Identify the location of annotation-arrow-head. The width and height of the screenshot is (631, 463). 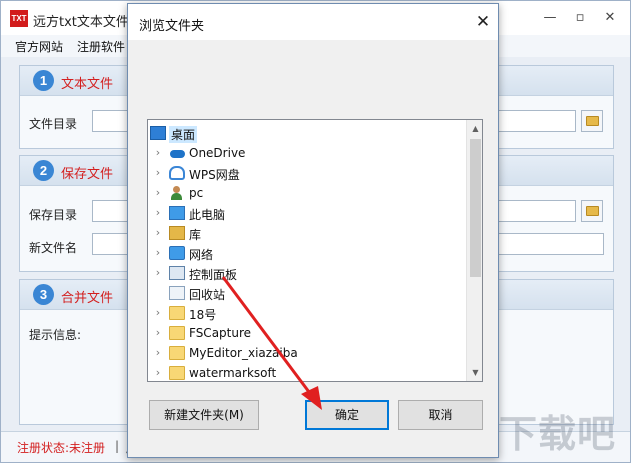
(311, 398).